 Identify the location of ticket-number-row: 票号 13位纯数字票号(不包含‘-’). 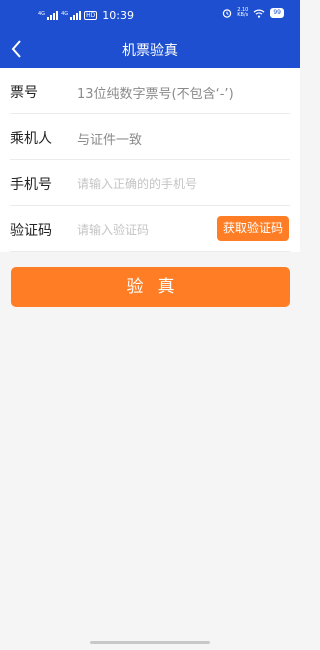
(150, 91).